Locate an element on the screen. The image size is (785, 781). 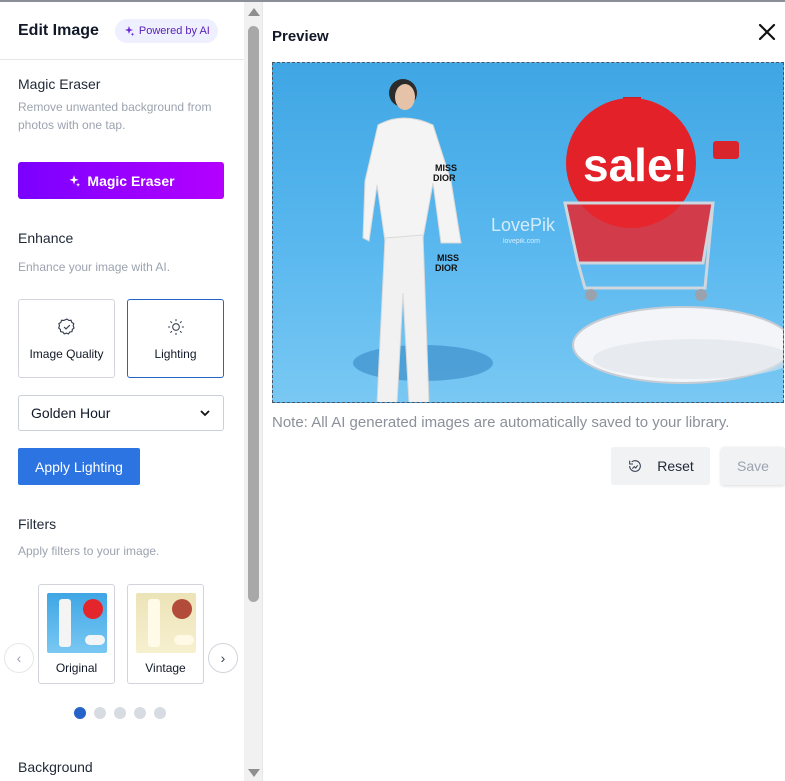
reset-button: Reset is located at coordinates (660, 466).